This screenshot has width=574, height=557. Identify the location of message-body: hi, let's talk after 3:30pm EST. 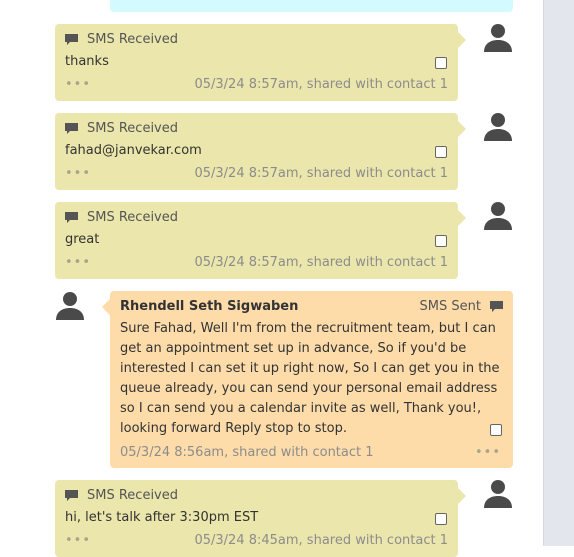
(162, 517).